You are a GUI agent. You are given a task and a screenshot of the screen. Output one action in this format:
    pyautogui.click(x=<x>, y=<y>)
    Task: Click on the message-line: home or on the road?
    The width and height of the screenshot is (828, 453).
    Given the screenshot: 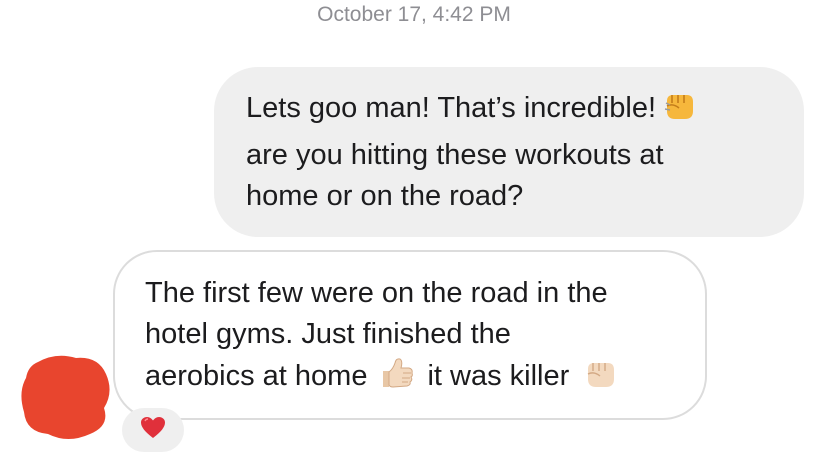 What is the action you would take?
    pyautogui.click(x=385, y=196)
    